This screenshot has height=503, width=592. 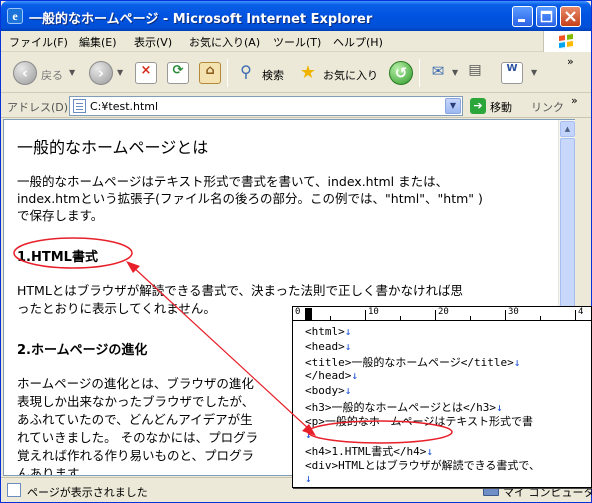 I want to click on back-arrow-icon: ‹, so click(x=25, y=73).